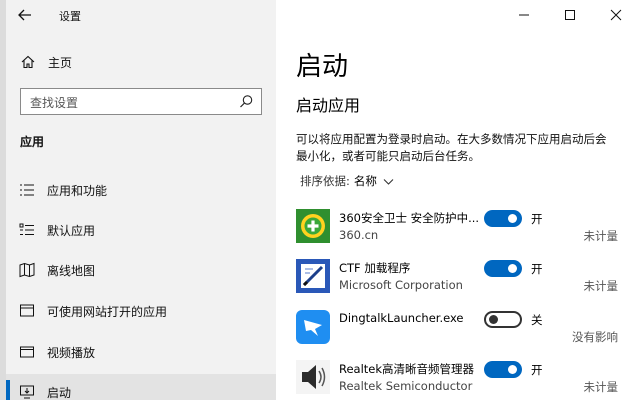 The width and height of the screenshot is (641, 400). Describe the element at coordinates (461, 333) in the screenshot. I see `startup-app-row: DingtalkLauncher.exe 关 没有影响` at that location.